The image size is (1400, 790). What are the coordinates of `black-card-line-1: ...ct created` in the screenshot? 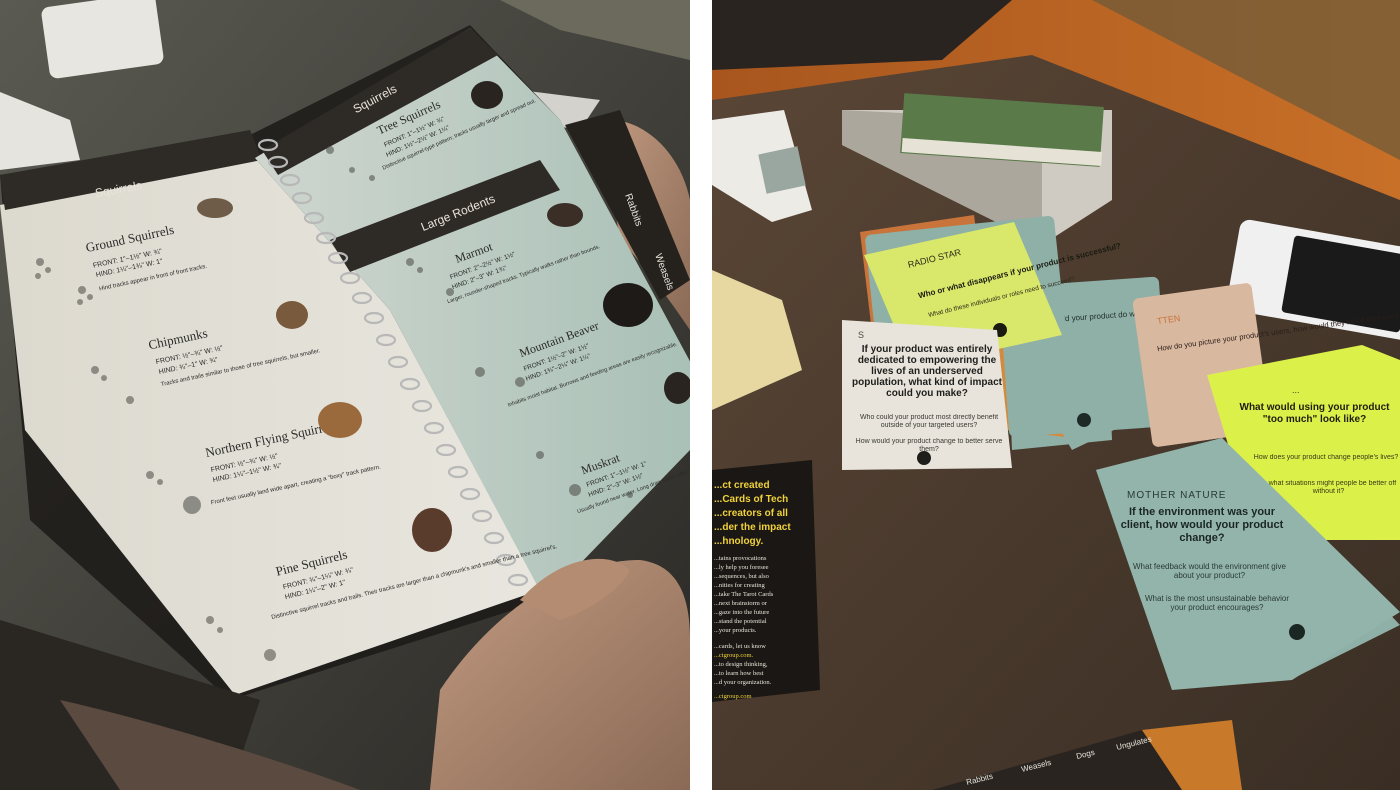 It's located at (742, 485).